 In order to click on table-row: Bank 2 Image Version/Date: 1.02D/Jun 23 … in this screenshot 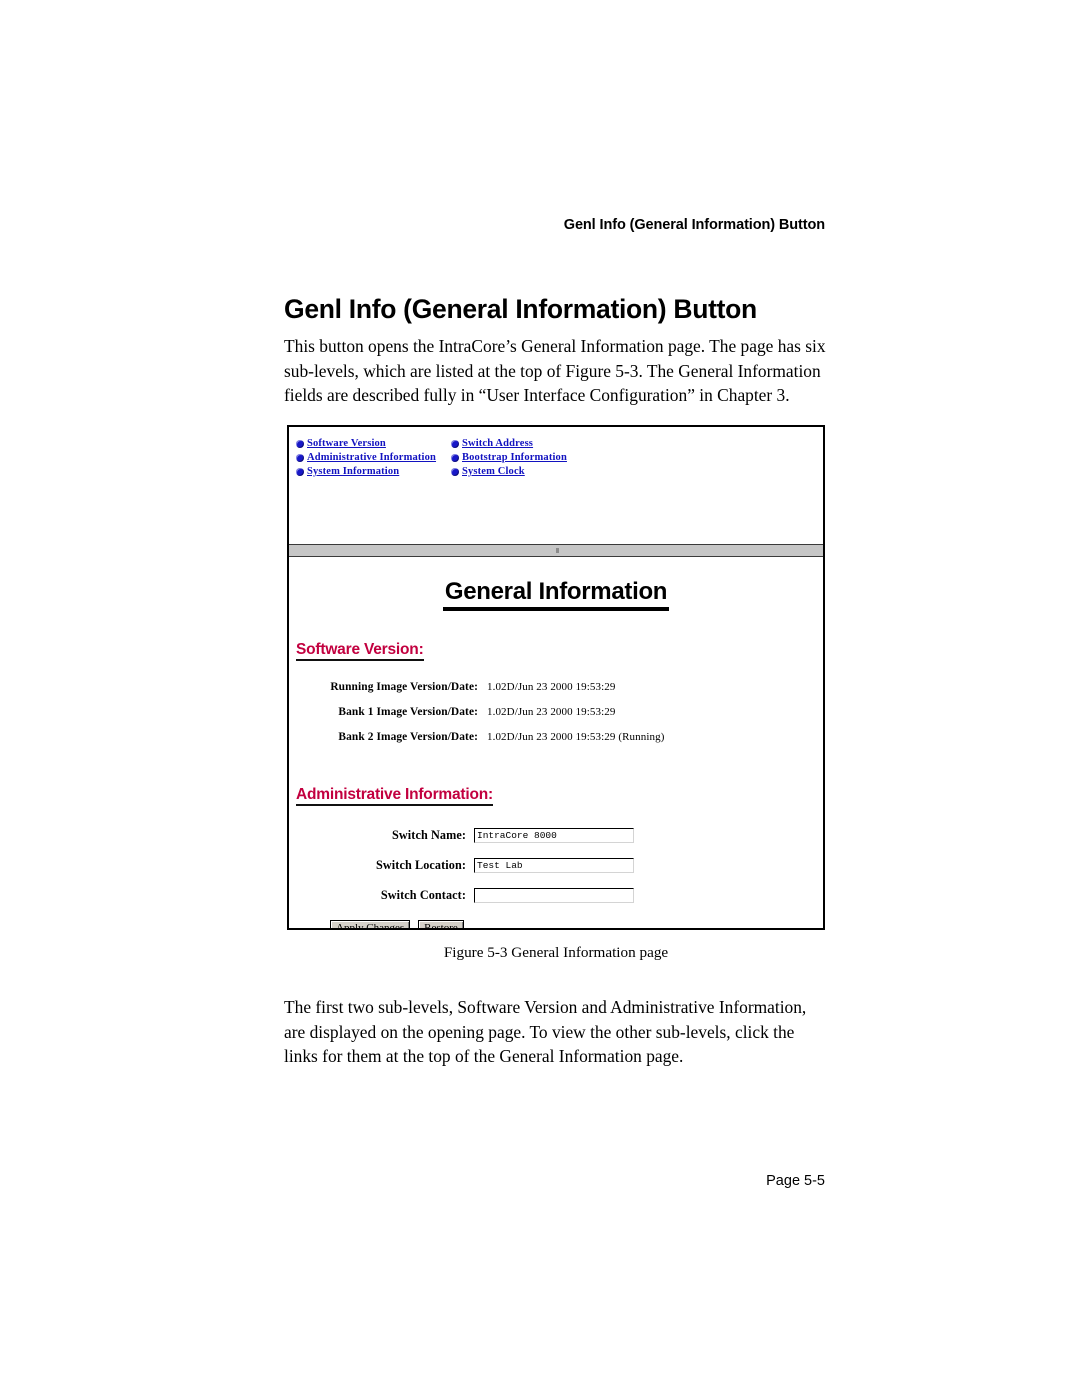, I will do `click(556, 743)`.